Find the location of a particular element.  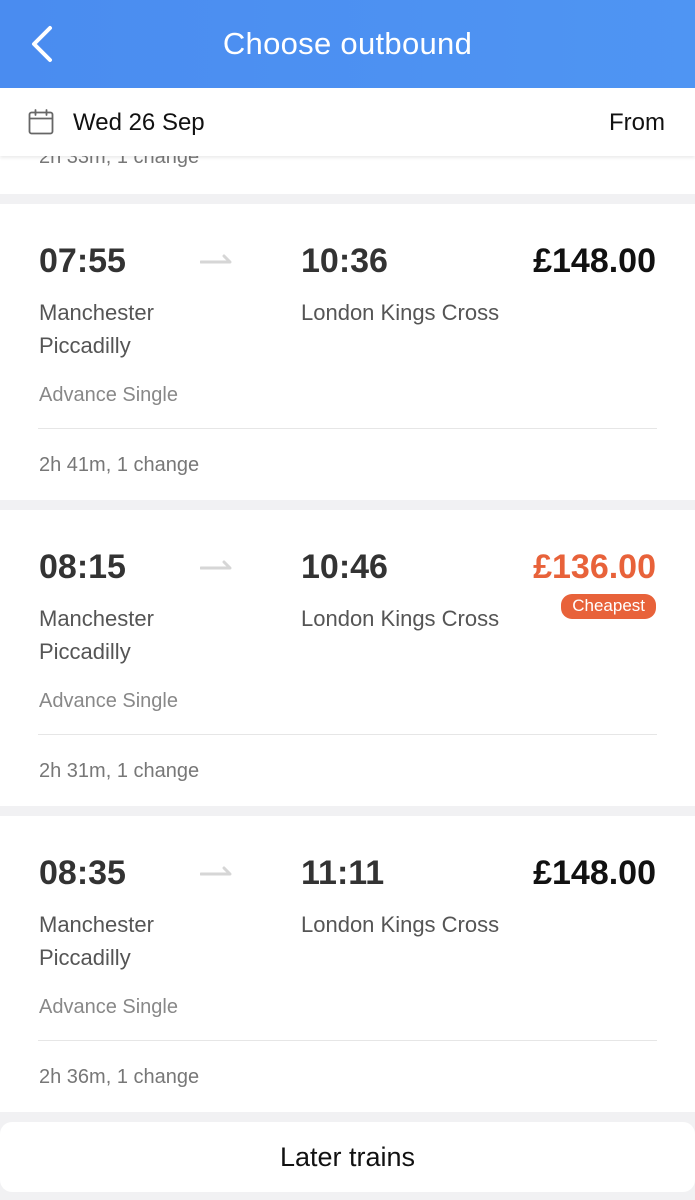

arrival-time: 11:11 is located at coordinates (343, 873).